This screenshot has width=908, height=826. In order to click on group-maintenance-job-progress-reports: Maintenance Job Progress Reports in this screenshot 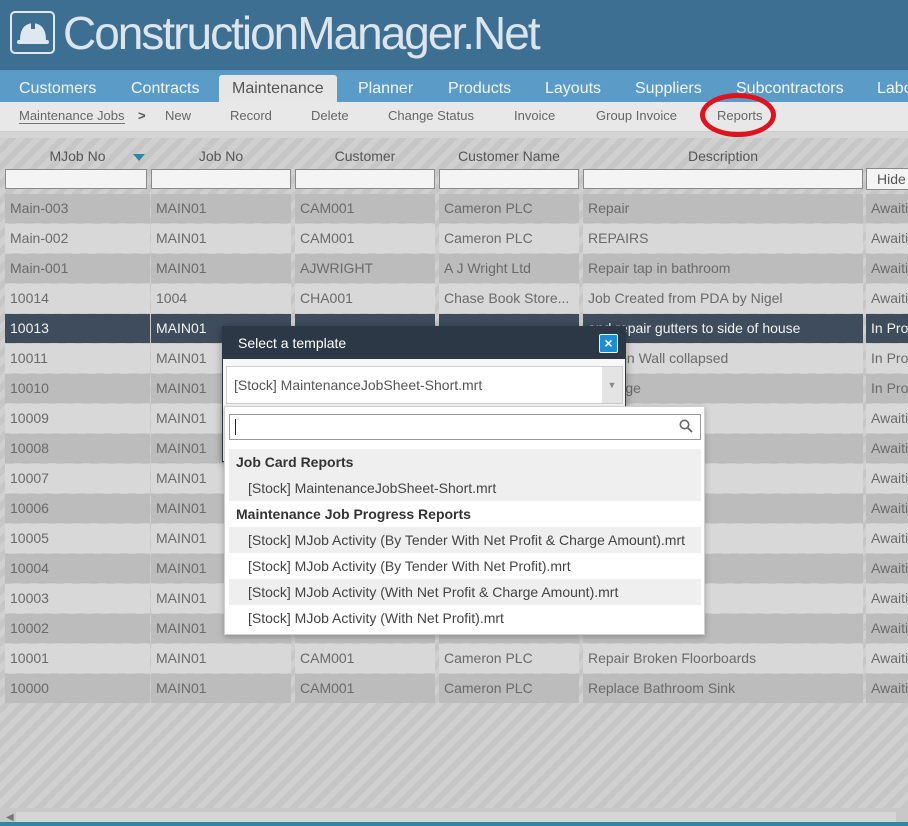, I will do `click(465, 514)`.